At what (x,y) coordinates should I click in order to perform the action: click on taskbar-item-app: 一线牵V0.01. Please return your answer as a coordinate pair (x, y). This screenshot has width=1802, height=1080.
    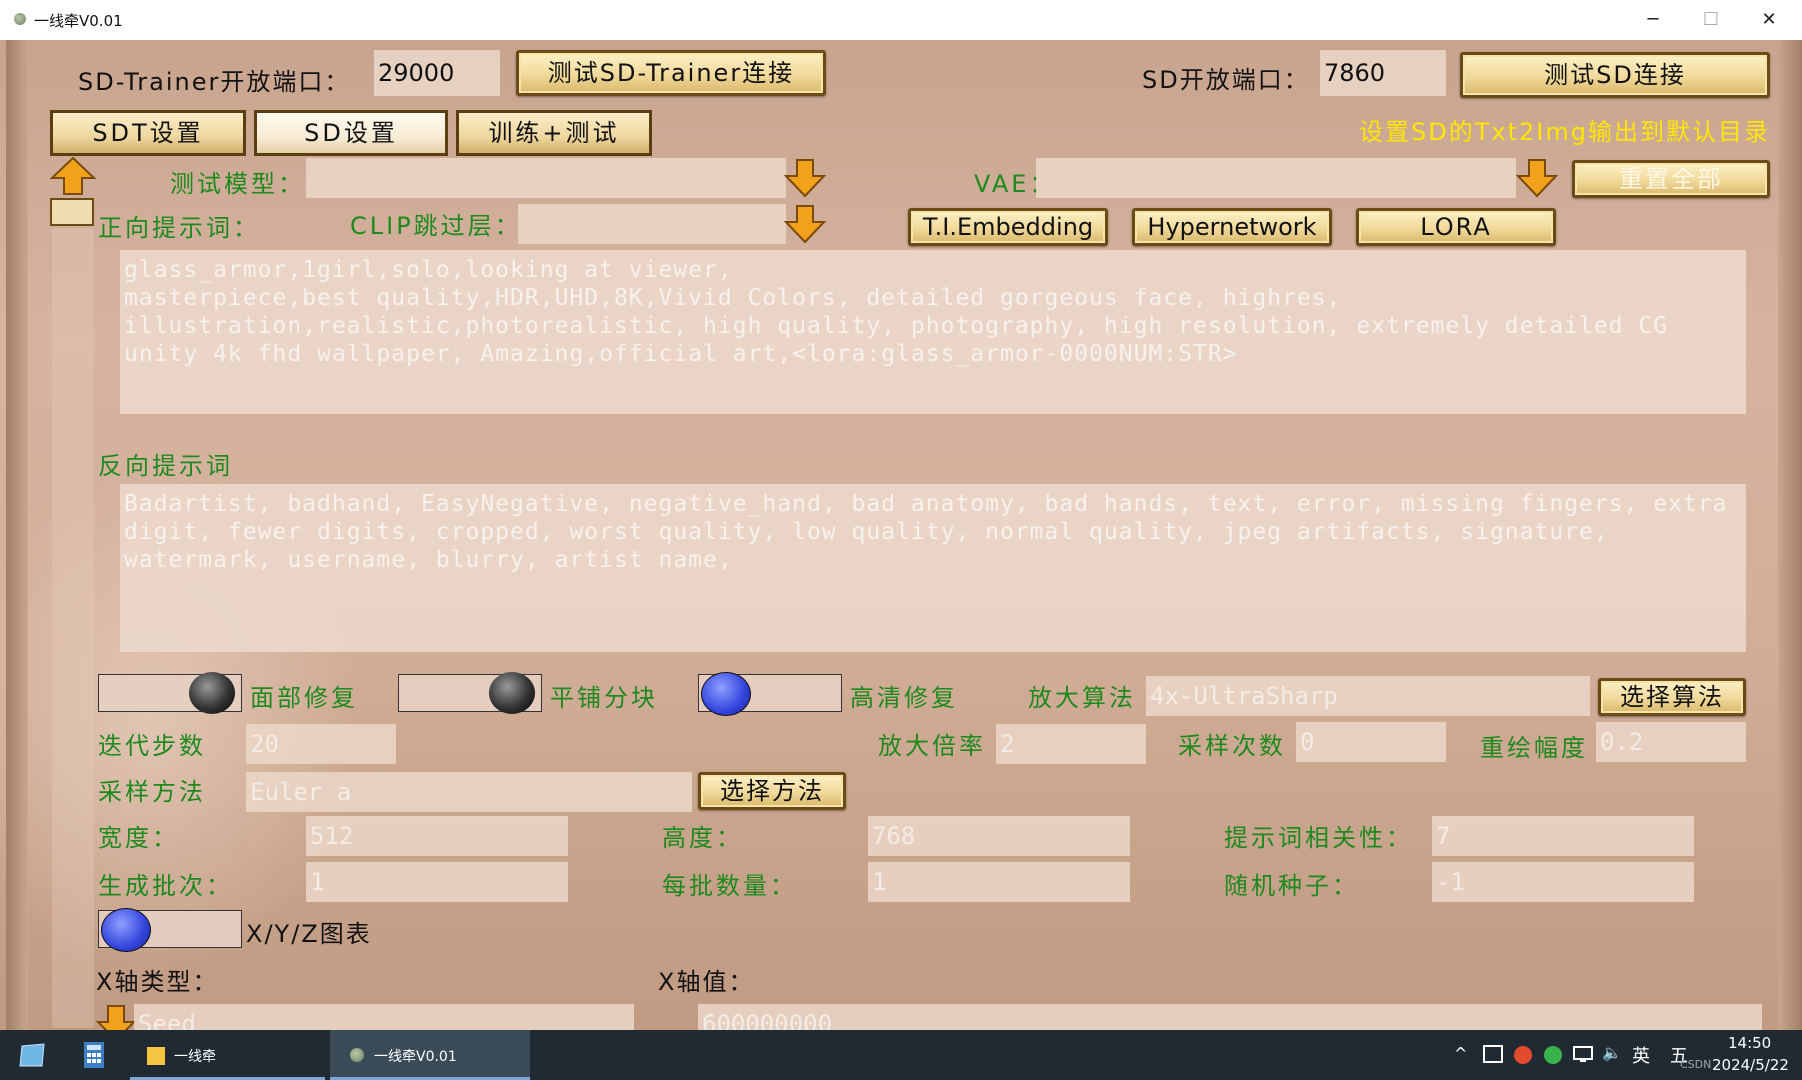
    Looking at the image, I should click on (430, 1055).